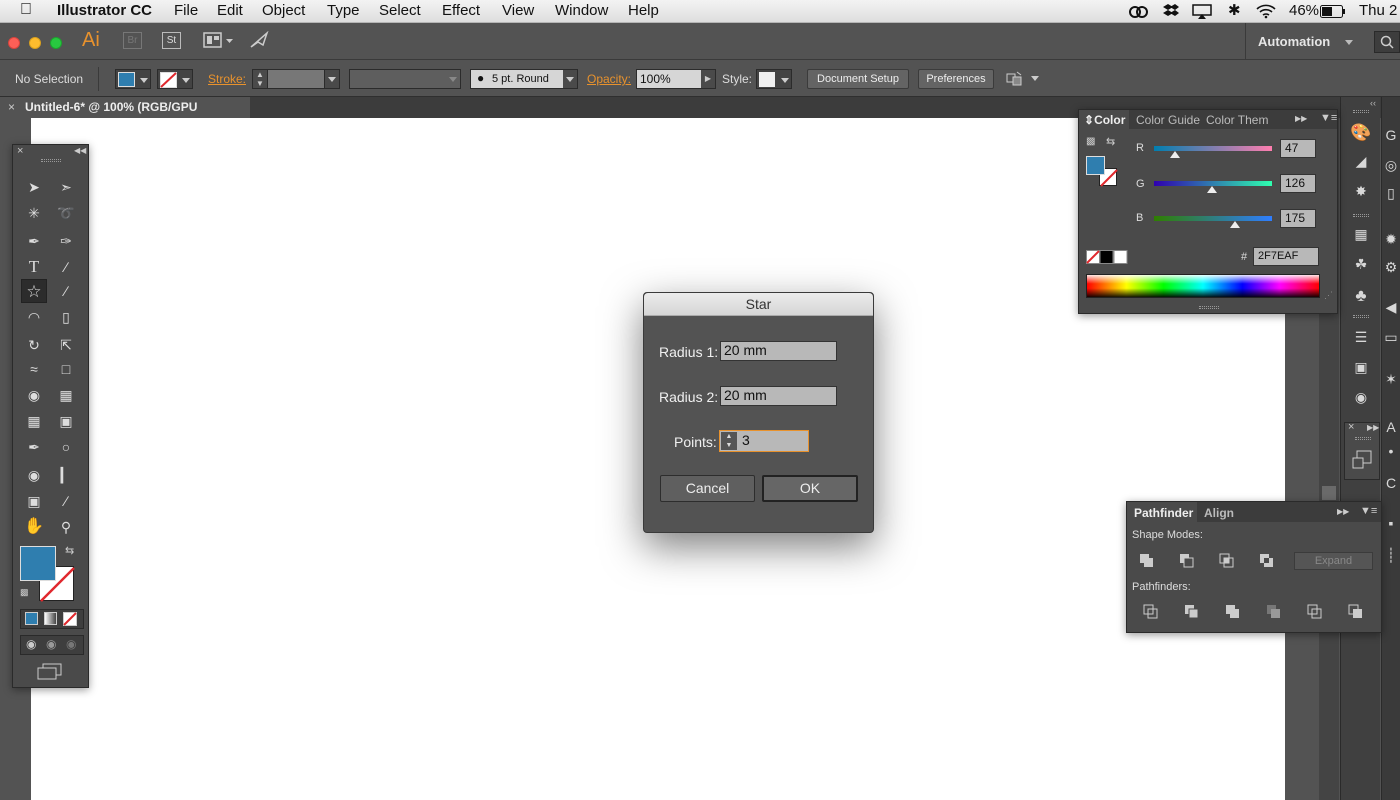 The width and height of the screenshot is (1400, 800). Describe the element at coordinates (1329, 493) in the screenshot. I see `scroll-thumb` at that location.